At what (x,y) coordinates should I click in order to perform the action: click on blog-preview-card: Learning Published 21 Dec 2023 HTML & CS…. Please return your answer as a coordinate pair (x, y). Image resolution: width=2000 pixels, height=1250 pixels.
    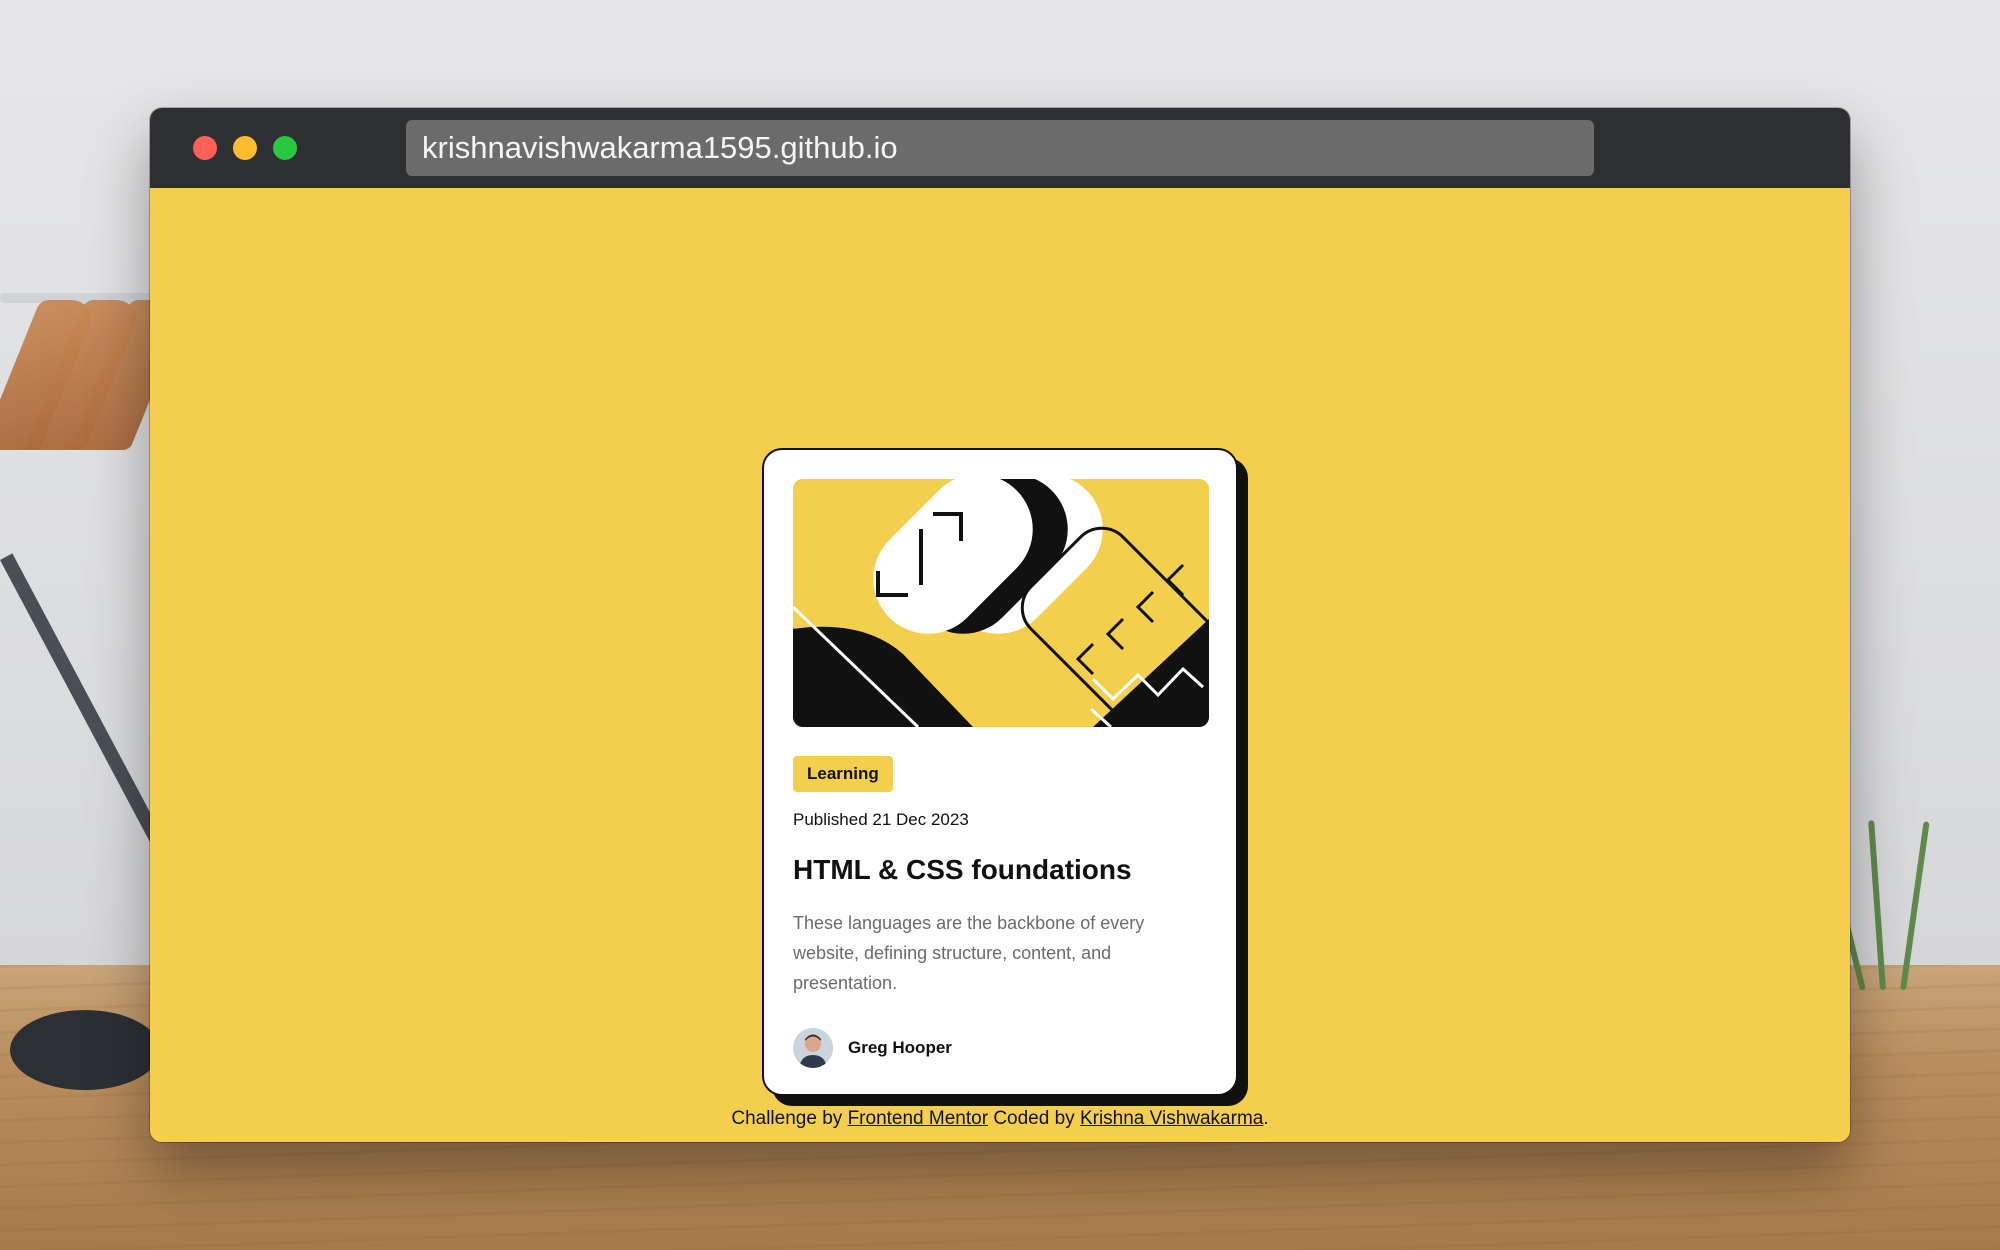
    Looking at the image, I should click on (1000, 772).